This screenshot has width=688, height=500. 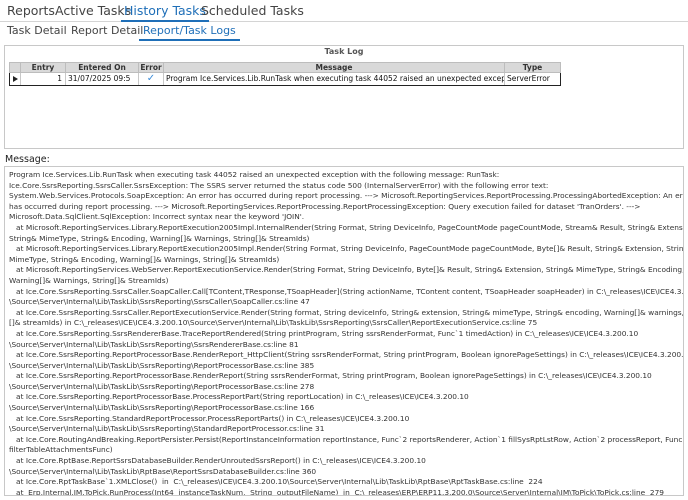 What do you see at coordinates (37, 30) in the screenshot?
I see `tab-task-detail: Task Detail` at bounding box center [37, 30].